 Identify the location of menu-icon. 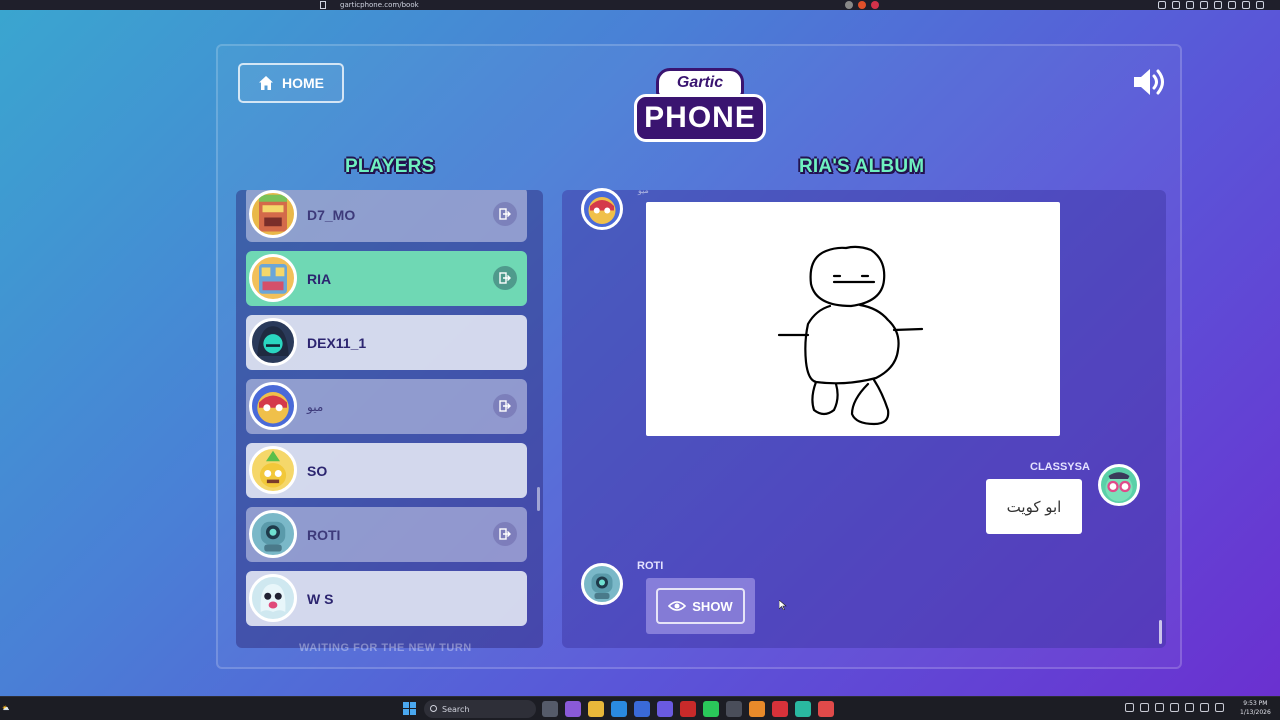
(1260, 5).